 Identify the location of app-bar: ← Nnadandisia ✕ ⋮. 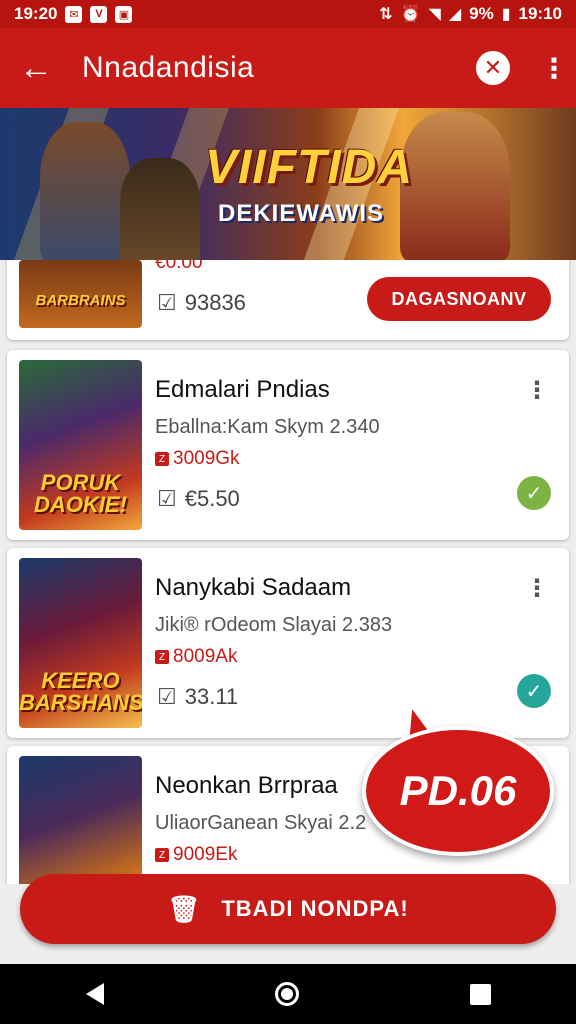
(288, 68).